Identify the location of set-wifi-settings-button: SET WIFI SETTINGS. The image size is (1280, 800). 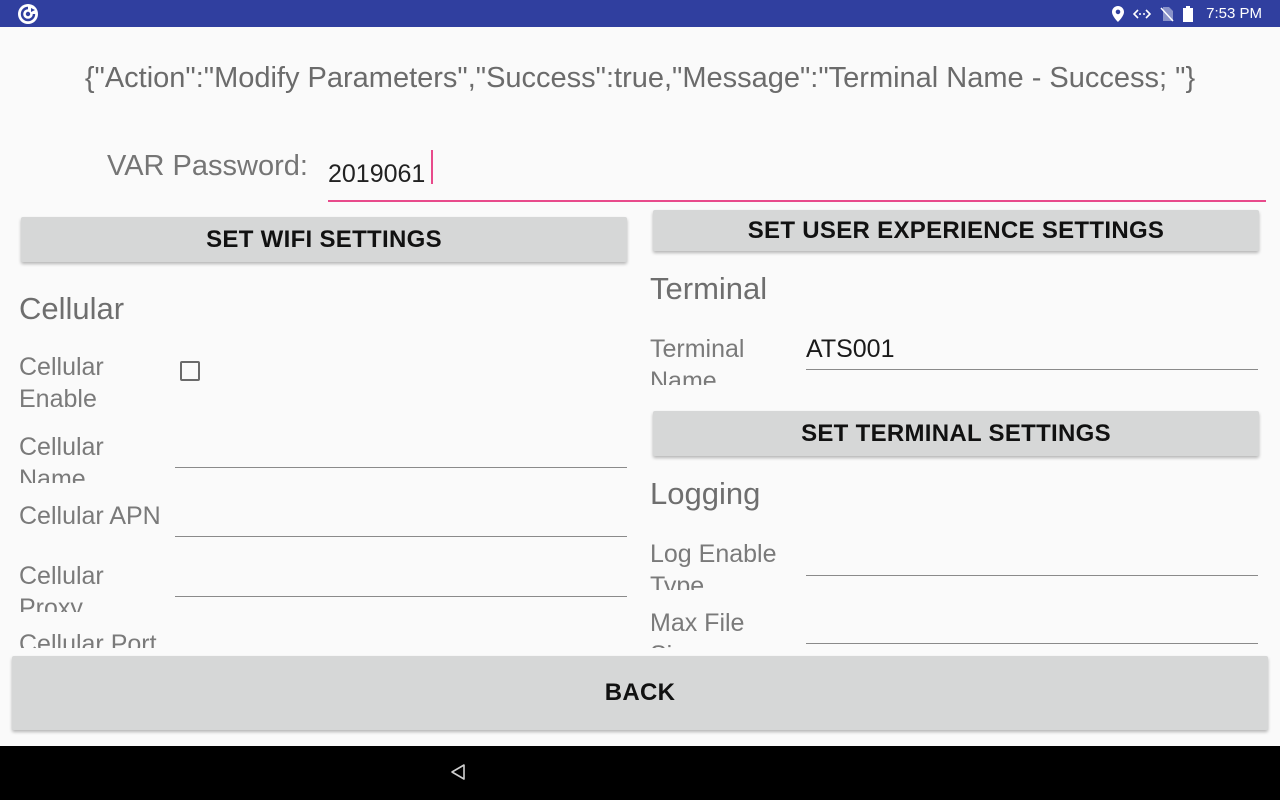
(324, 239).